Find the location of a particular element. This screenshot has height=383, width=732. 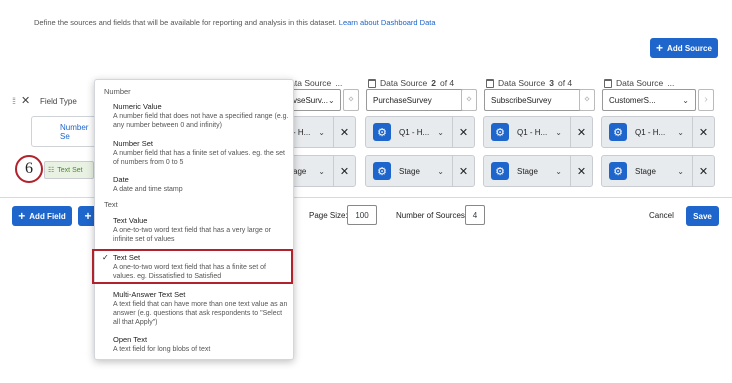

save-label: Save is located at coordinates (702, 216).